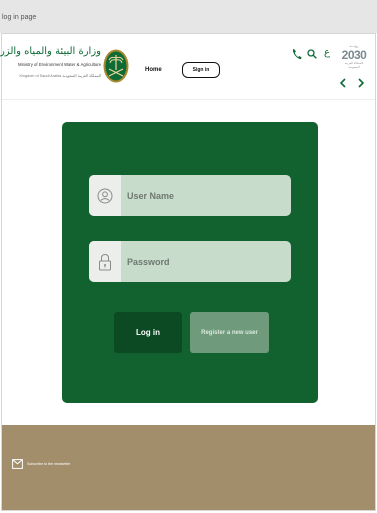 Image resolution: width=377 pixels, height=513 pixels. Describe the element at coordinates (343, 83) in the screenshot. I see `chevron-left-icon` at that location.